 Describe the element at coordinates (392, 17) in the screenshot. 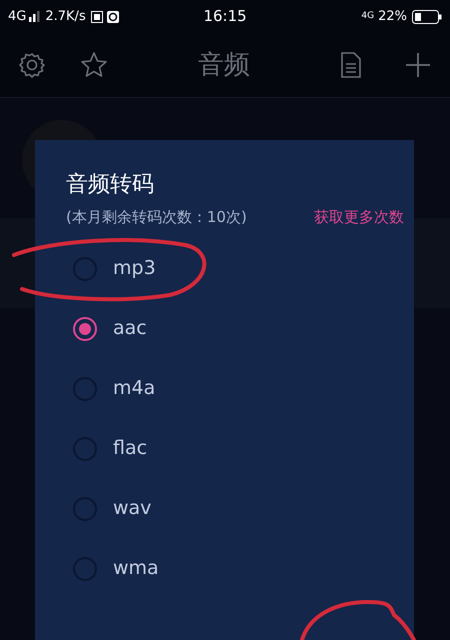

I see `battery-label: 22%` at that location.